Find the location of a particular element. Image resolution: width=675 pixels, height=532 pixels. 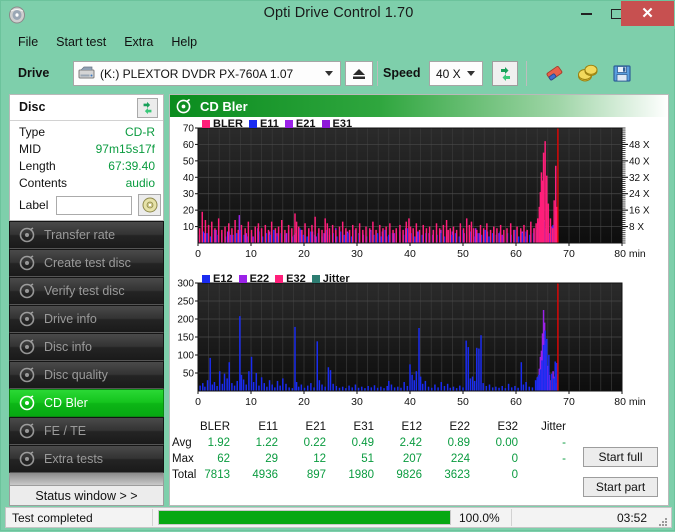

status-window-button: Status window > > is located at coordinates (86, 495).